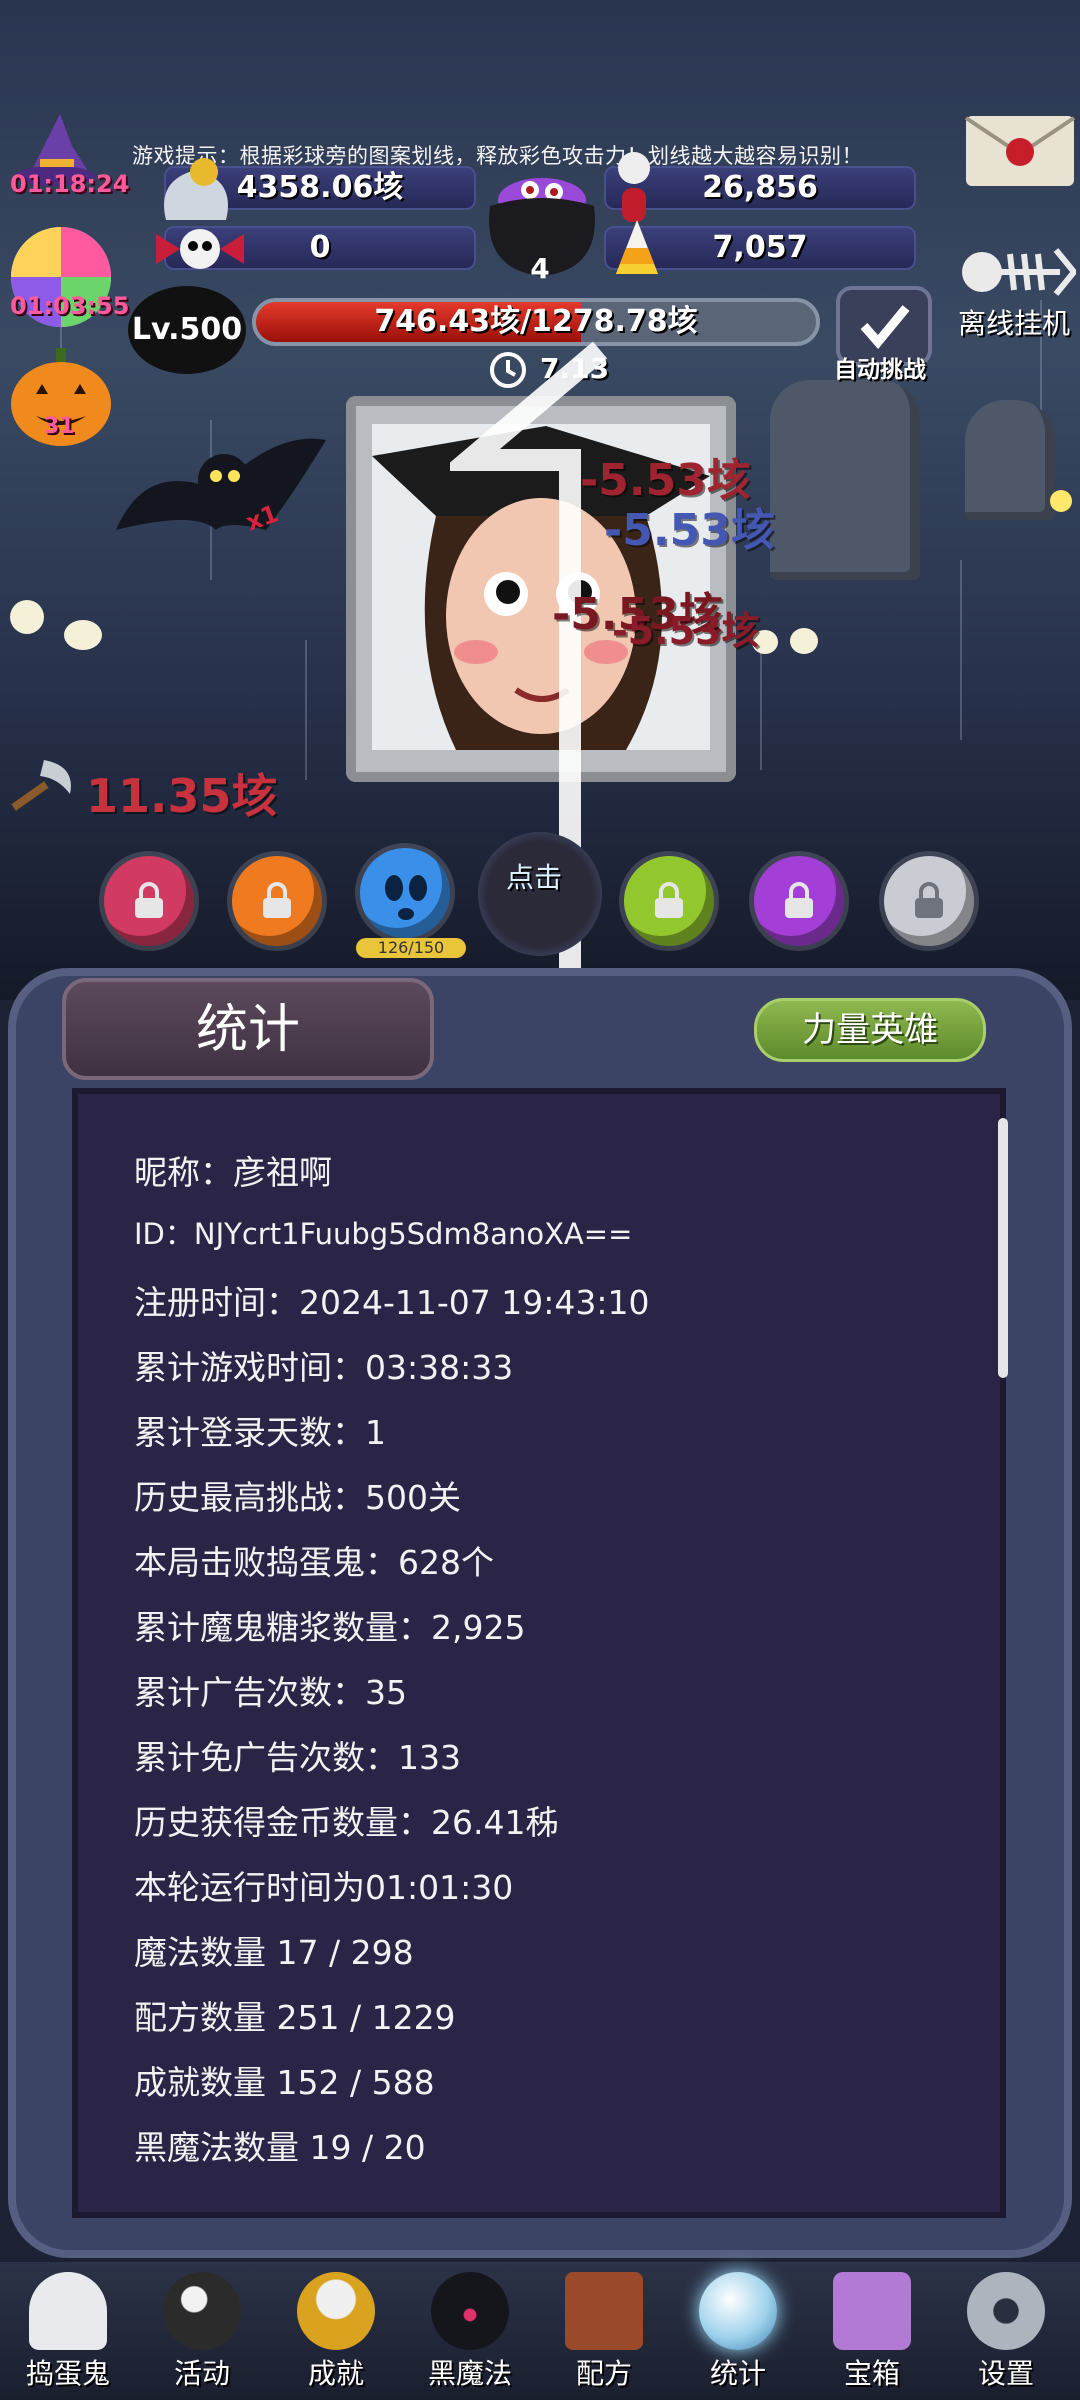 The height and width of the screenshot is (2400, 1080). Describe the element at coordinates (314, 1562) in the screenshot. I see `stat-defeated-this-run: 本局击败捣蛋鬼：628个` at that location.